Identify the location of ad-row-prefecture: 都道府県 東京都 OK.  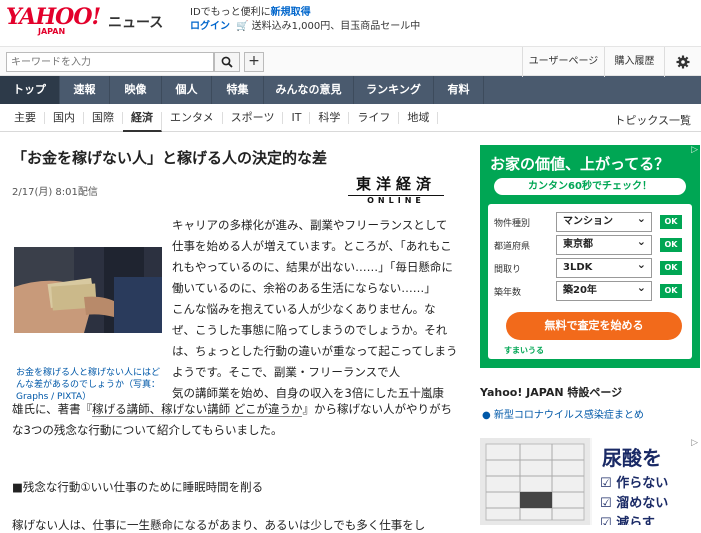
(590, 244).